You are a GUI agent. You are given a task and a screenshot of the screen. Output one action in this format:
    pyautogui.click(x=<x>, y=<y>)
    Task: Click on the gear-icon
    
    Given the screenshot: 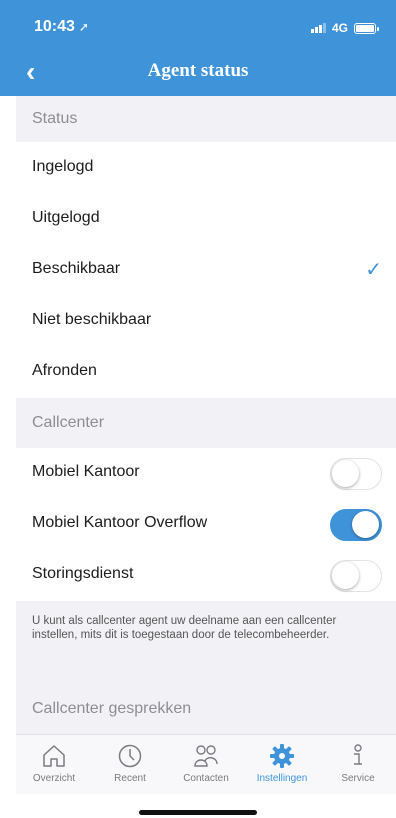 What is the action you would take?
    pyautogui.click(x=282, y=756)
    